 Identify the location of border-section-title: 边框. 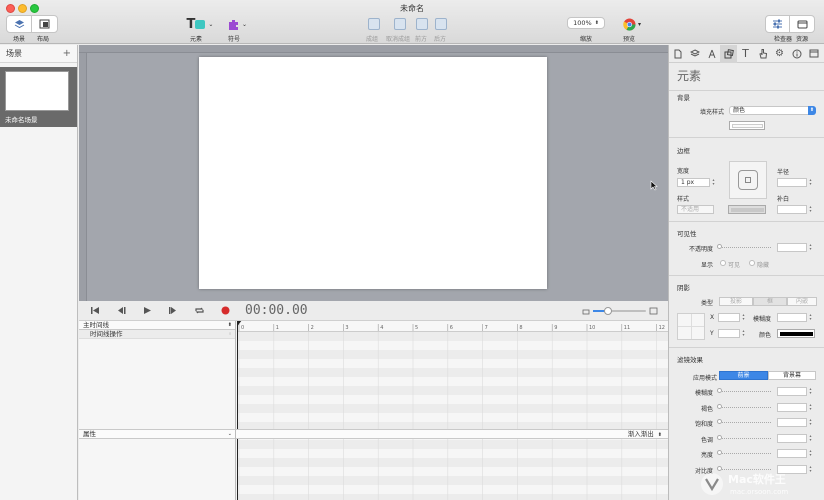
(683, 151).